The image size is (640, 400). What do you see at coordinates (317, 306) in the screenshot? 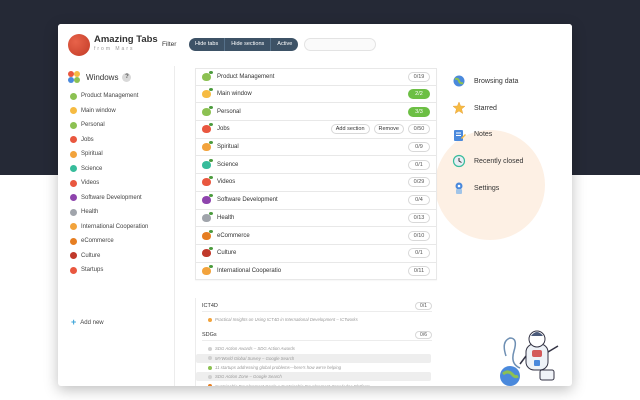
I see `section-header: ICT4D 0/1` at bounding box center [317, 306].